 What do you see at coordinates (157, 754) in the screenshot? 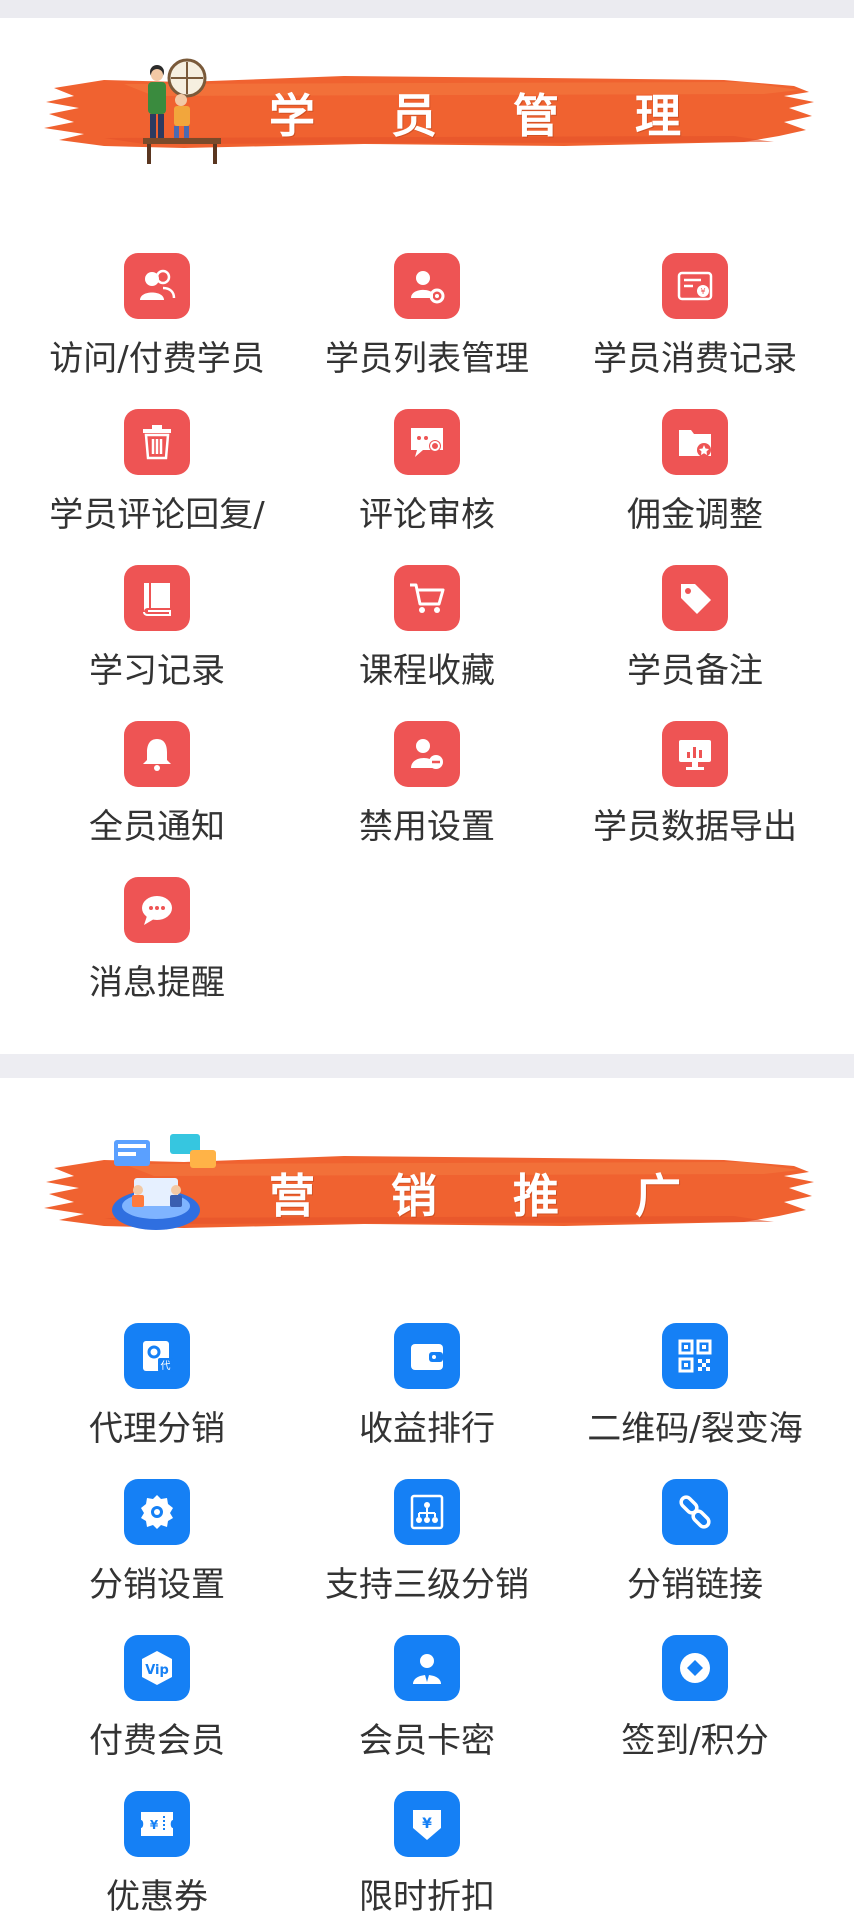
I see `bell-icon` at bounding box center [157, 754].